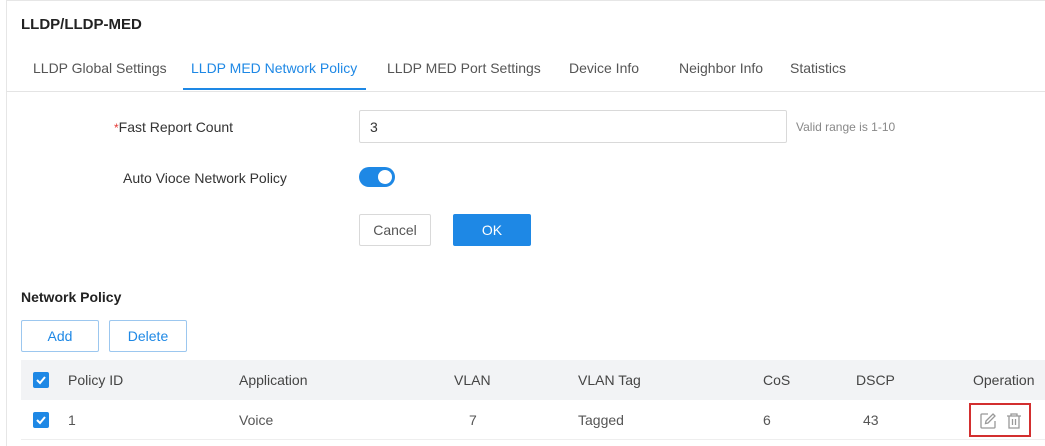  I want to click on cell-application: Voice, so click(256, 420).